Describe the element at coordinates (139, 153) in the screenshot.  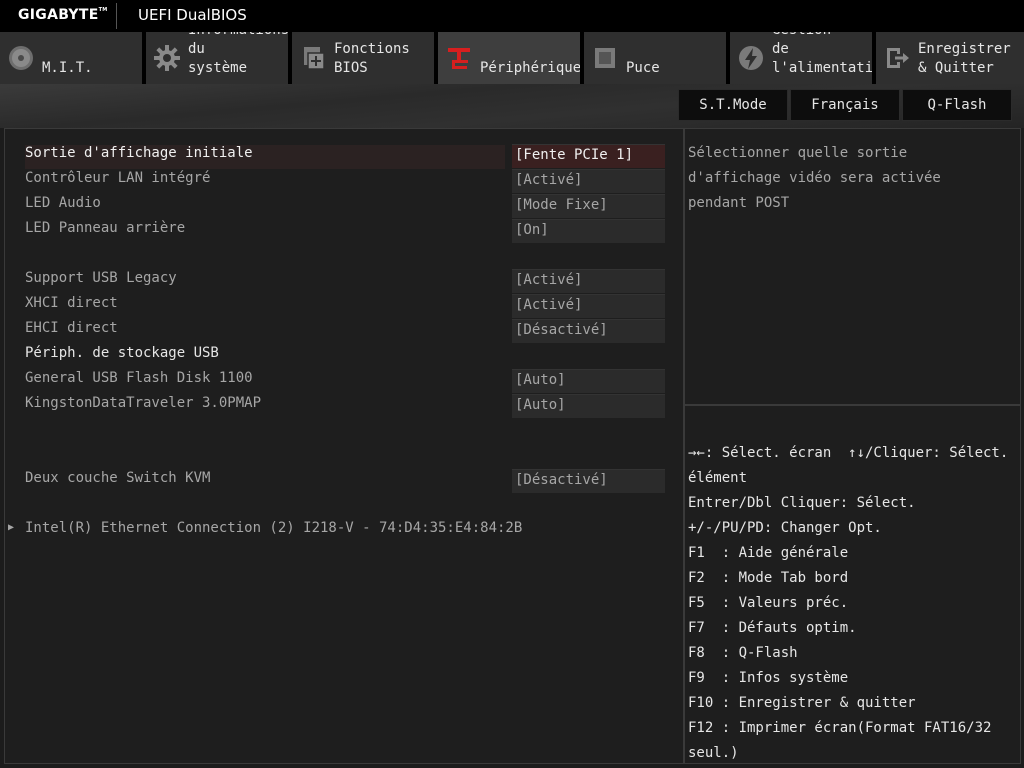
I see `setting-initial-display-output: Sortie d'affichage initiale` at that location.